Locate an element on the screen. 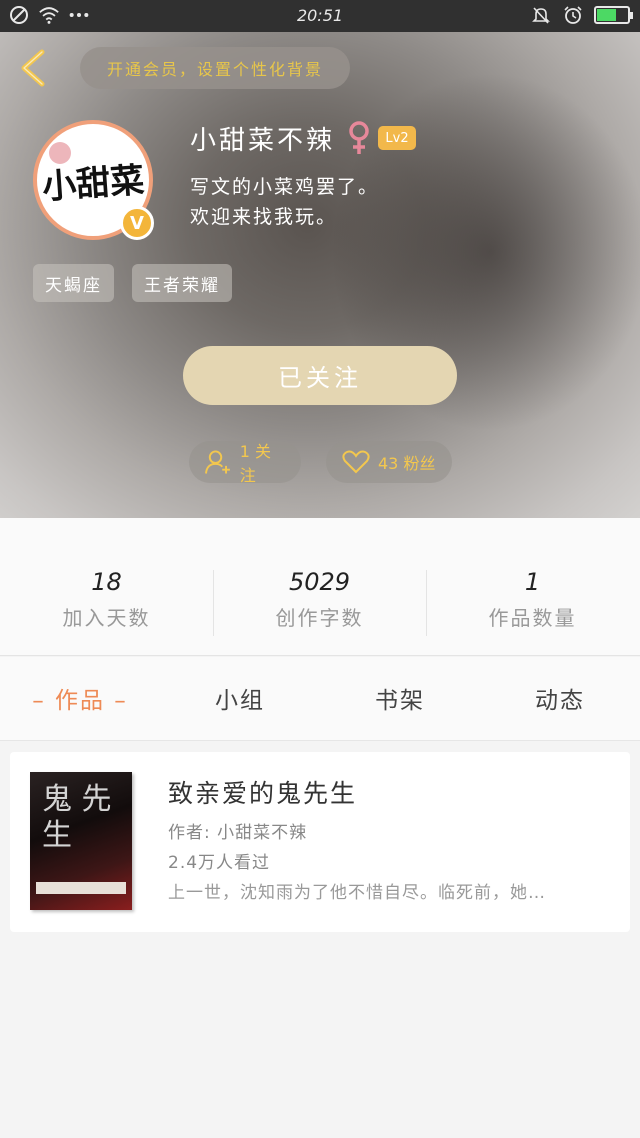 The height and width of the screenshot is (1138, 640). tab-activity: 动态 is located at coordinates (560, 698).